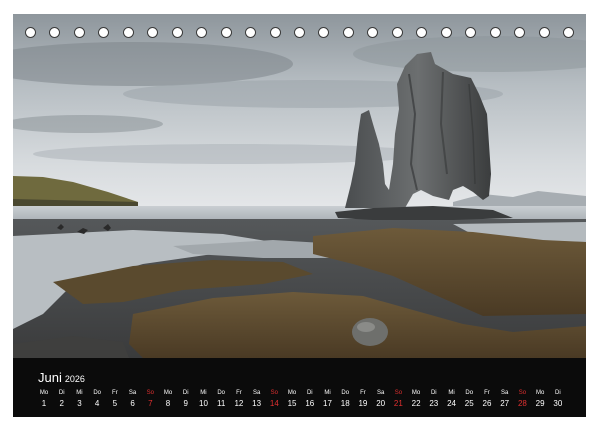  I want to click on day-cell: Mi 17, so click(328, 399).